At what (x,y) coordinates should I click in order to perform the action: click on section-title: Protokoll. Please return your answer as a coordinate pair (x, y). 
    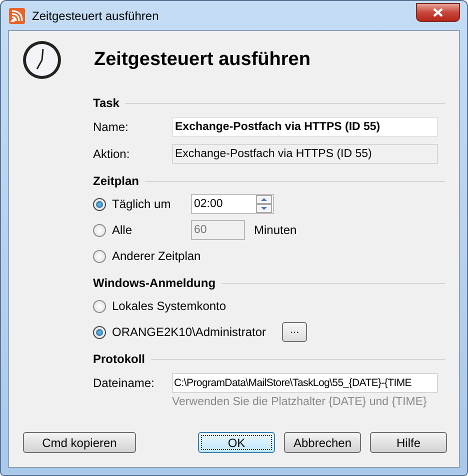
    Looking at the image, I should click on (119, 359).